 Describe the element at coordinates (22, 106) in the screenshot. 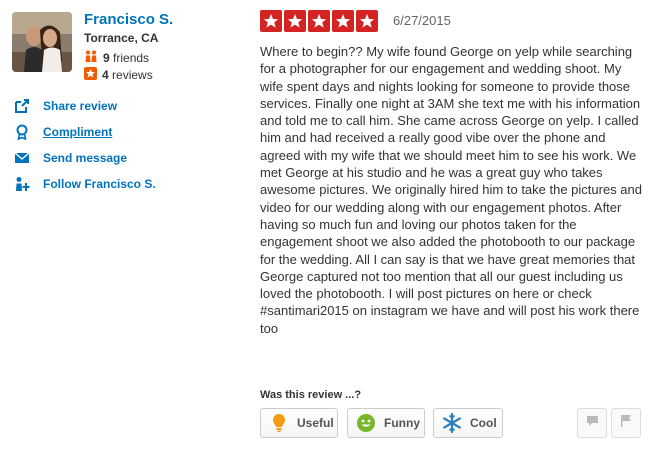

I see `share-icon` at that location.